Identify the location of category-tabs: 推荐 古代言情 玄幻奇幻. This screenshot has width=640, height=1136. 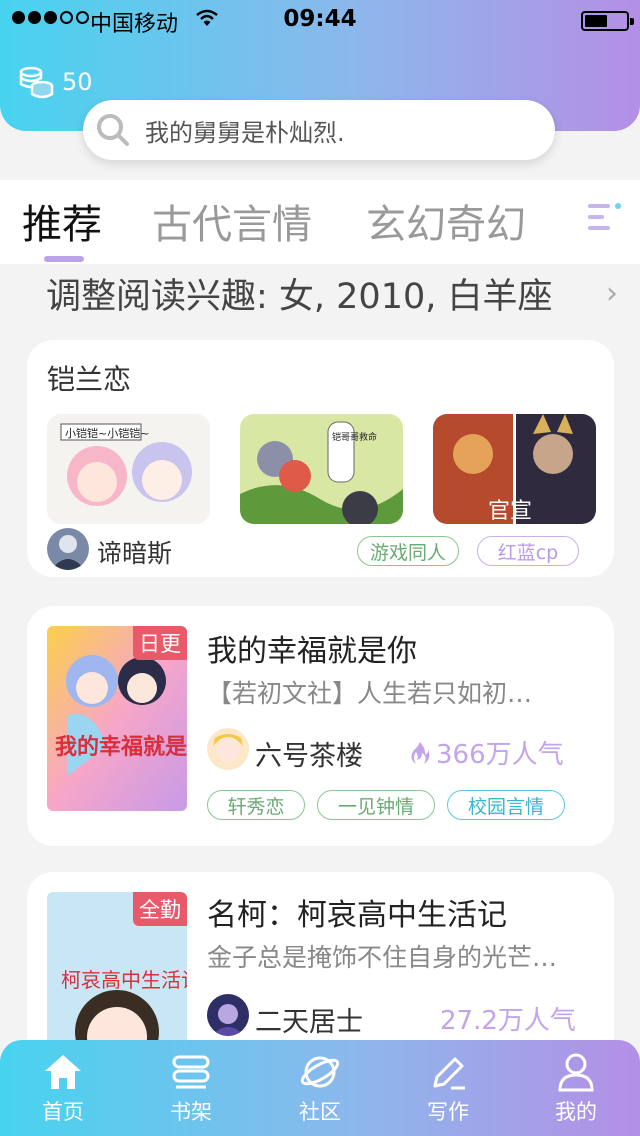
(320, 222).